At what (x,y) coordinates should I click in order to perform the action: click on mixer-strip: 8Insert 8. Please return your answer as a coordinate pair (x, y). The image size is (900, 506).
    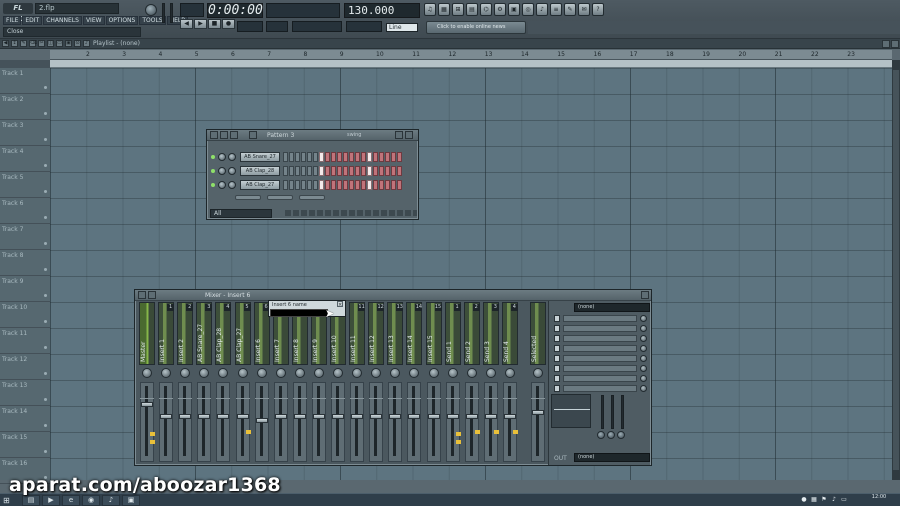
    Looking at the image, I should click on (300, 383).